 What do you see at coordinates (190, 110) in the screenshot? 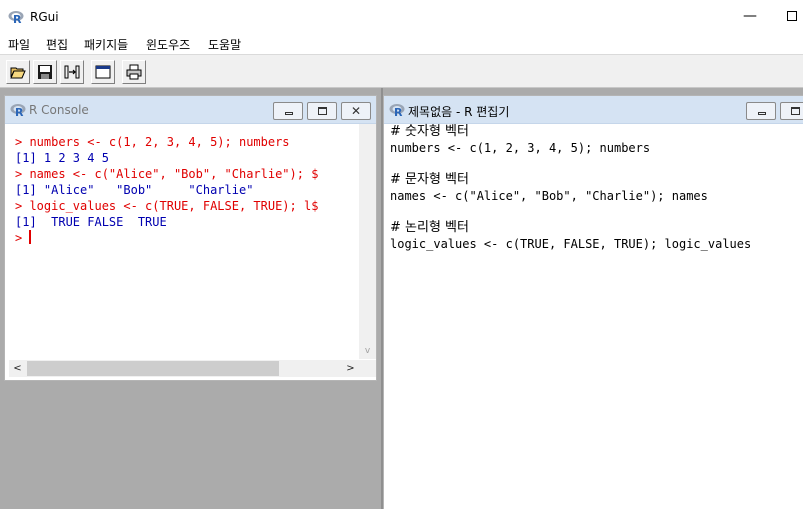
I see `console-caption-bar: R R Console ✕` at bounding box center [190, 110].